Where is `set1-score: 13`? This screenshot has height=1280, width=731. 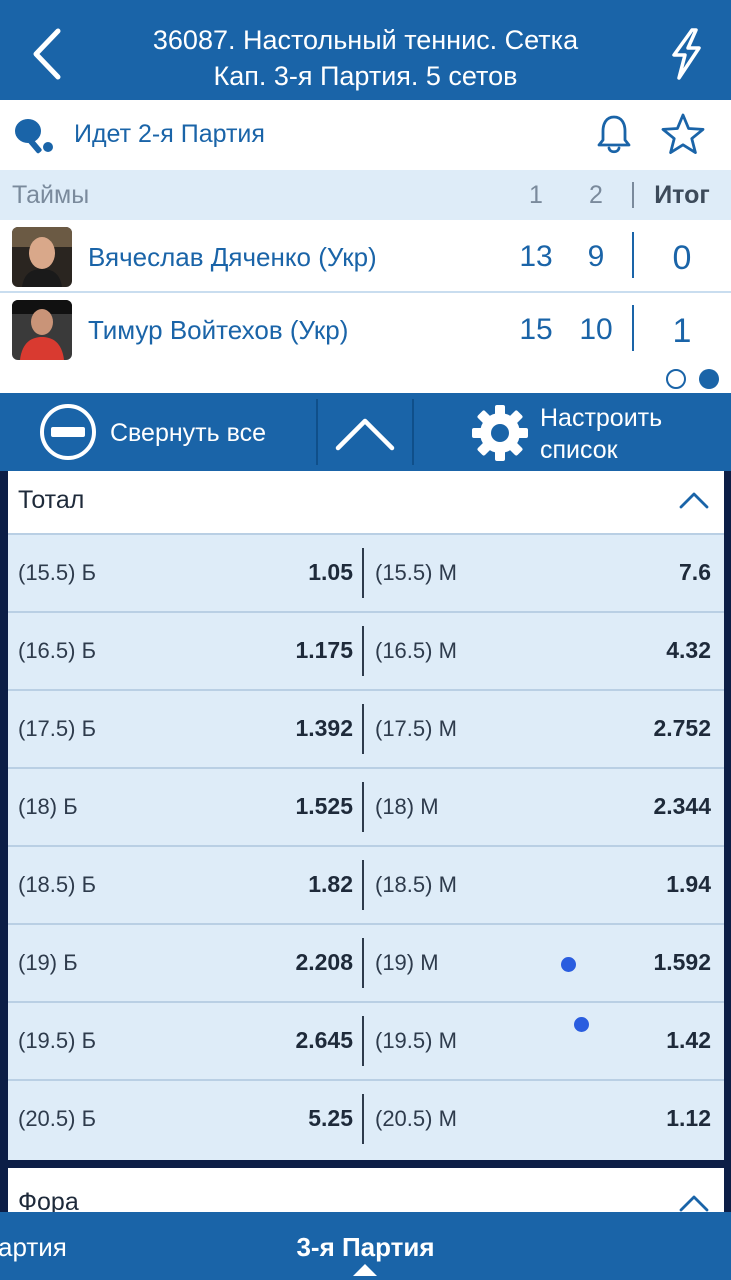 set1-score: 13 is located at coordinates (536, 256).